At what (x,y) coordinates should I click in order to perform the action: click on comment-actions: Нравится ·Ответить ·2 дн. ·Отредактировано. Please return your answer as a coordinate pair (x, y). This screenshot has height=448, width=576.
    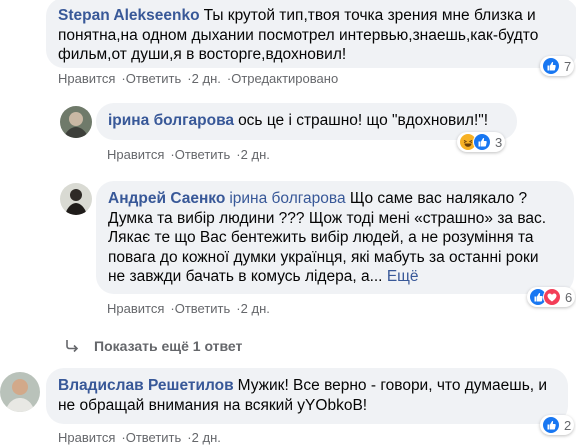
    Looking at the image, I should click on (198, 78).